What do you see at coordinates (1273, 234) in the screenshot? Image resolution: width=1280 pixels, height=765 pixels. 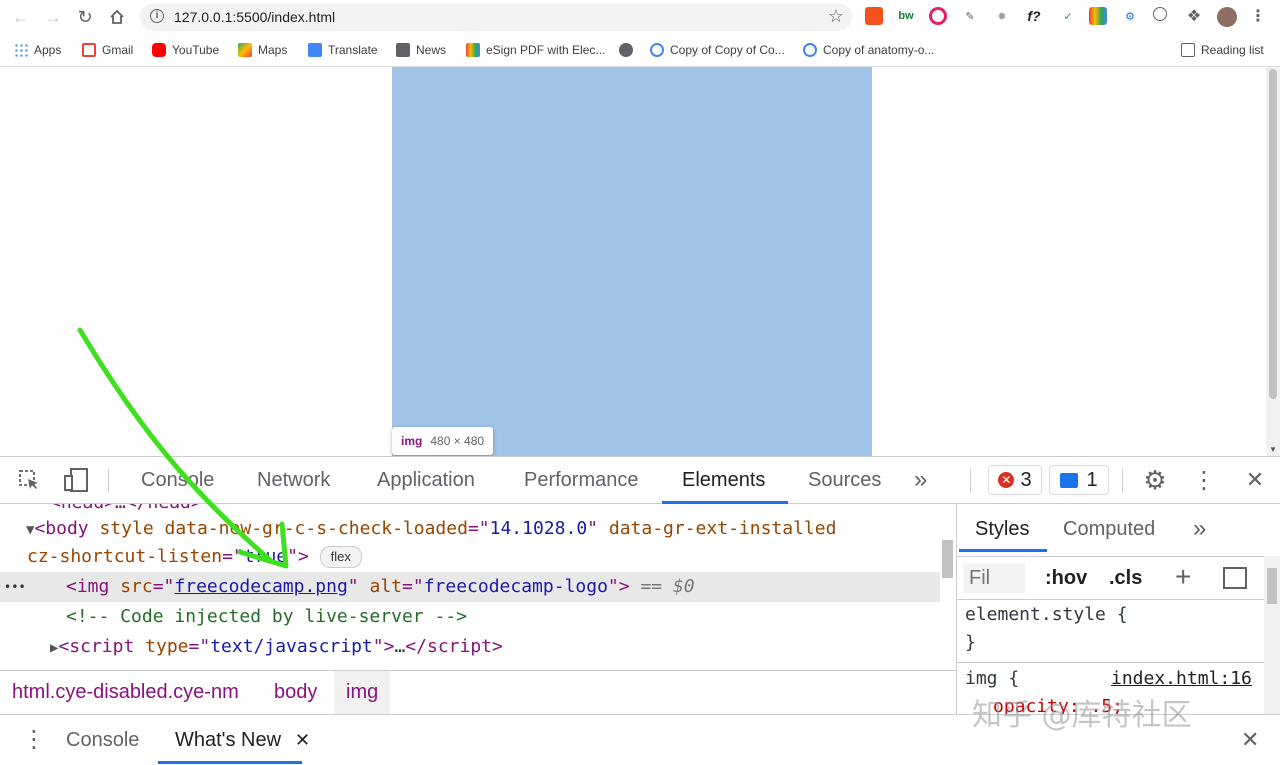 I see `page-scrollbar-thumb` at bounding box center [1273, 234].